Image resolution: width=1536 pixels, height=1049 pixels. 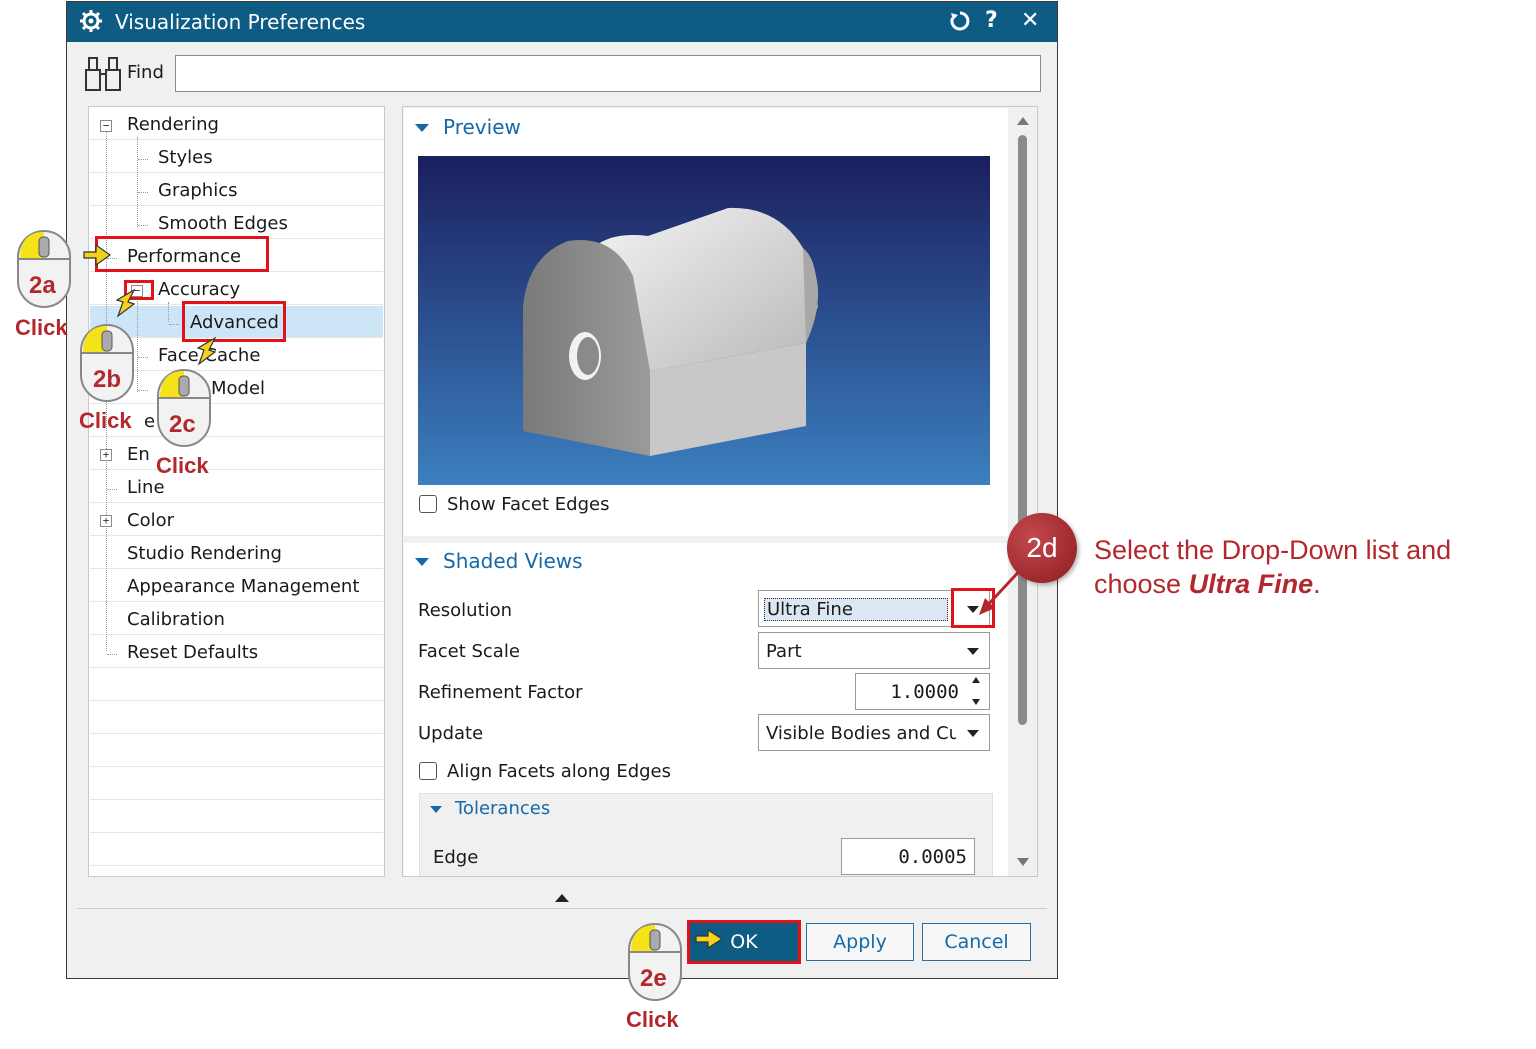 I want to click on tree-item-styles: Styles, so click(x=185, y=157).